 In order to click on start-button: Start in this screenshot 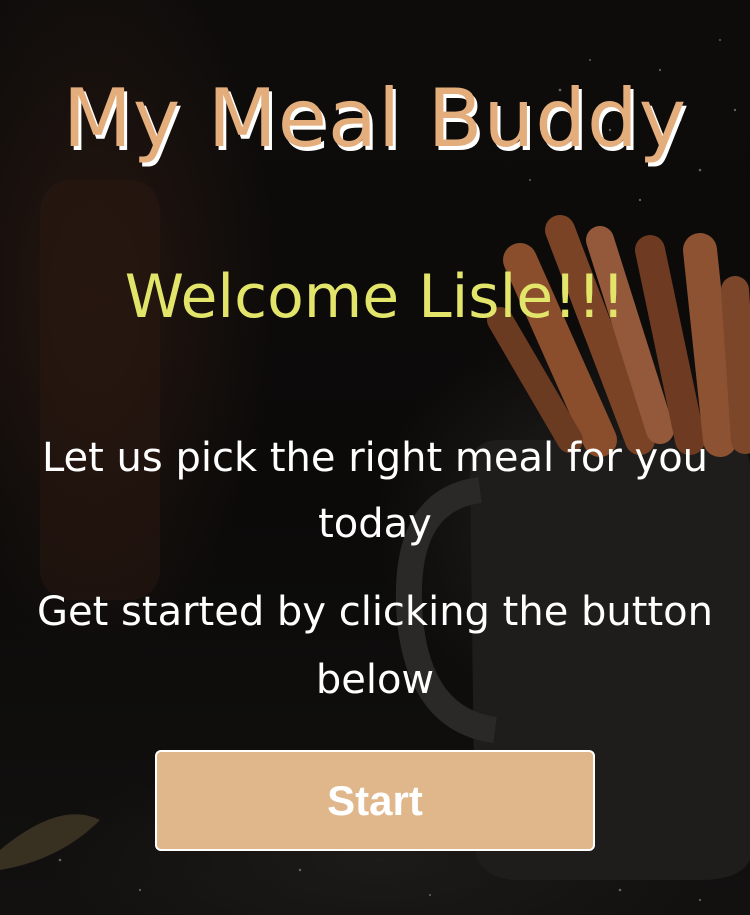, I will do `click(375, 800)`.